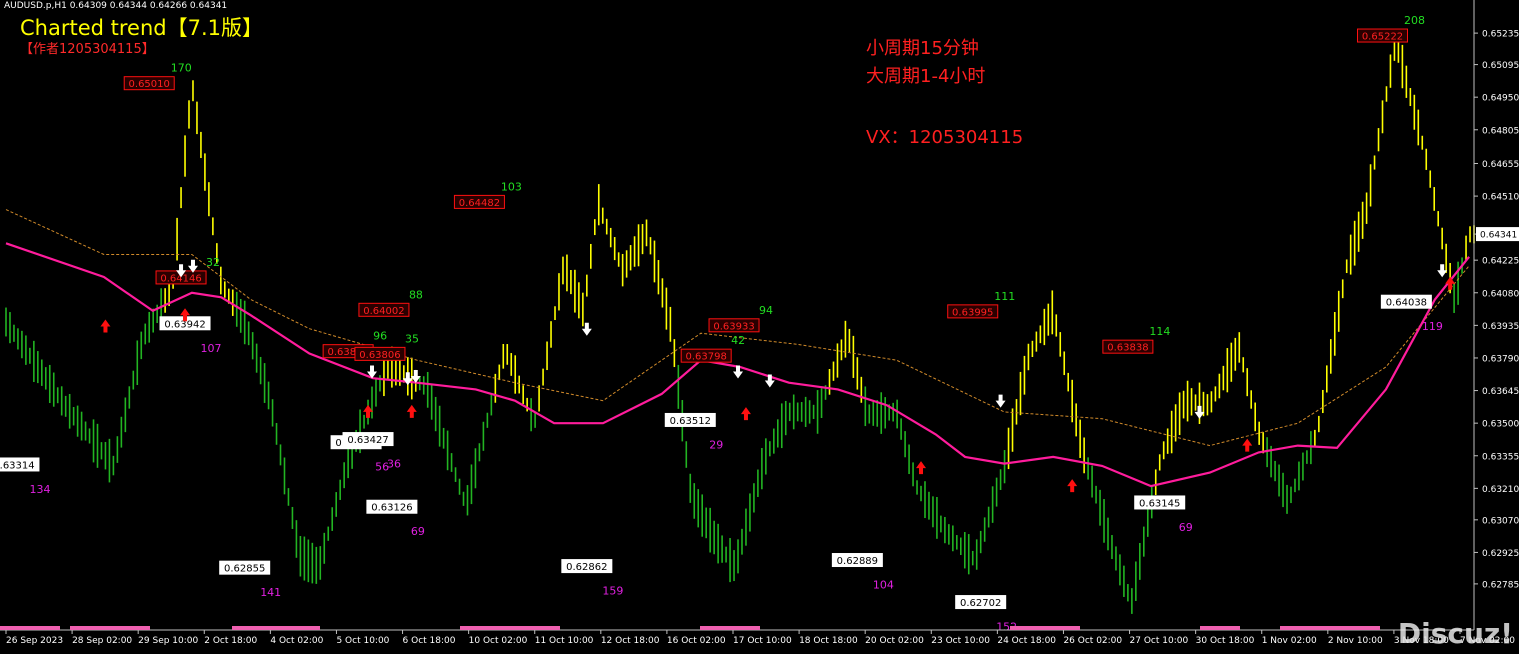 The height and width of the screenshot is (654, 1519). I want to click on high-bar-count: 111, so click(1004, 296).